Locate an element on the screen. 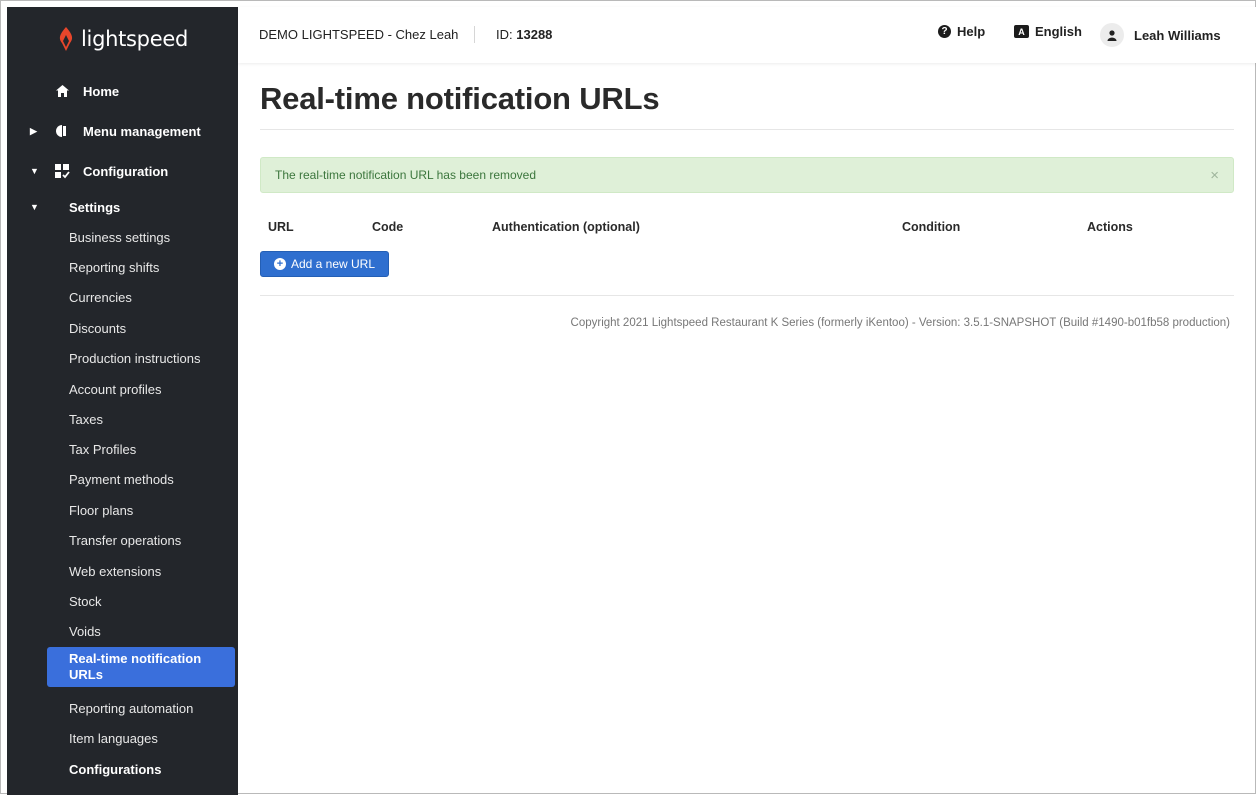  flame-logo-icon is located at coordinates (66, 39).